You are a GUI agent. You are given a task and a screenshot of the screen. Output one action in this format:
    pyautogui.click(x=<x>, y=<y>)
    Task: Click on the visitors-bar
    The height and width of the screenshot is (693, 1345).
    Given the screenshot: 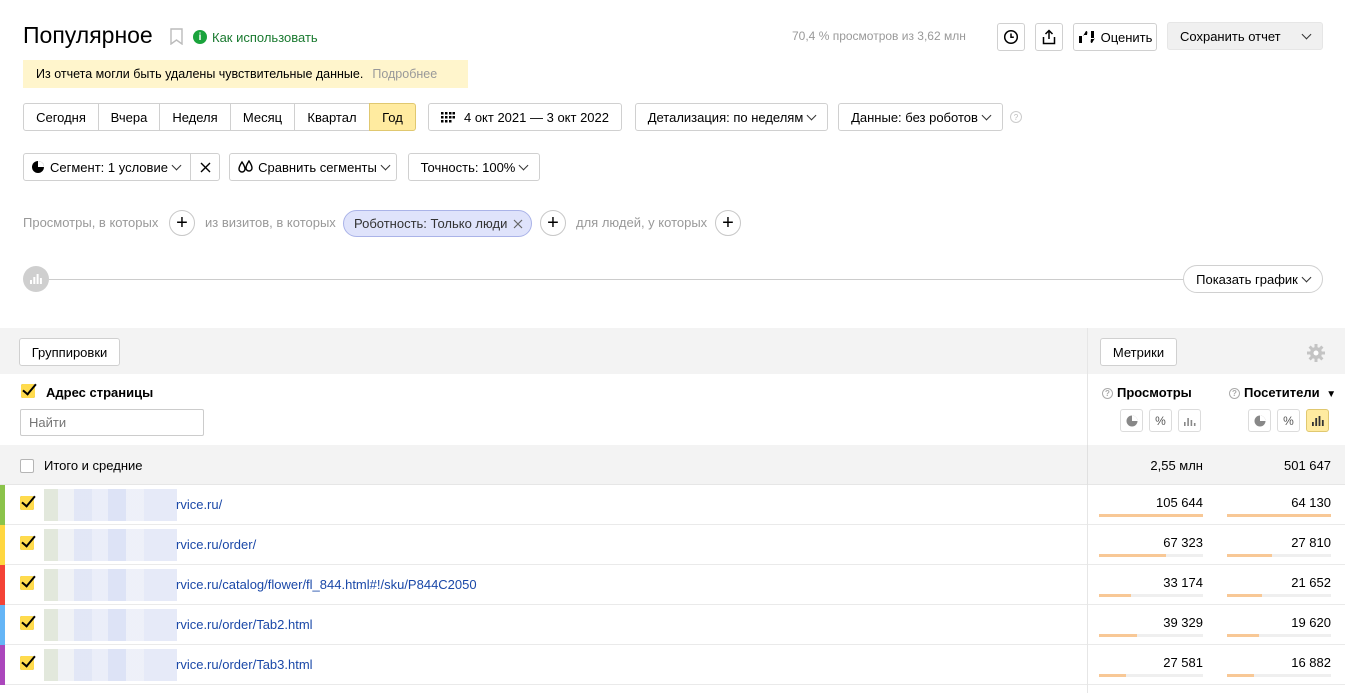 What is the action you would take?
    pyautogui.click(x=1244, y=595)
    